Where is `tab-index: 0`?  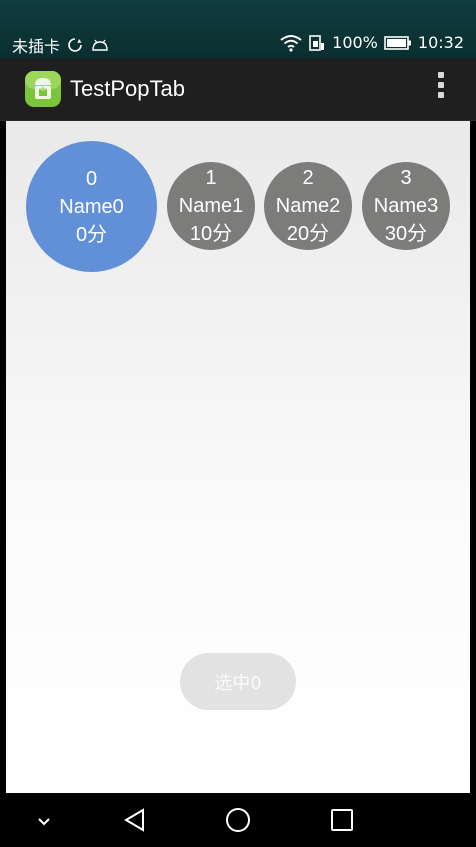 tab-index: 0 is located at coordinates (91, 178).